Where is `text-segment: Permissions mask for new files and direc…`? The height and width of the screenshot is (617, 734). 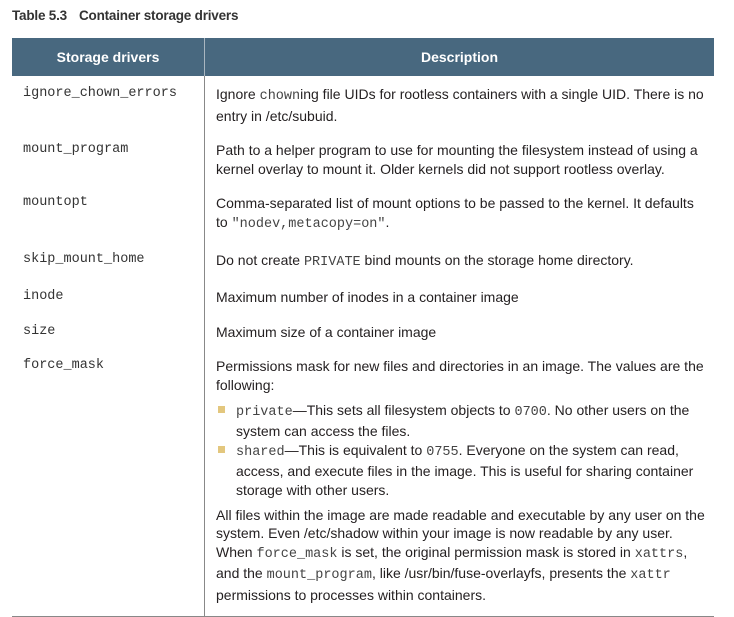
text-segment: Permissions mask for new files and direc… is located at coordinates (460, 375).